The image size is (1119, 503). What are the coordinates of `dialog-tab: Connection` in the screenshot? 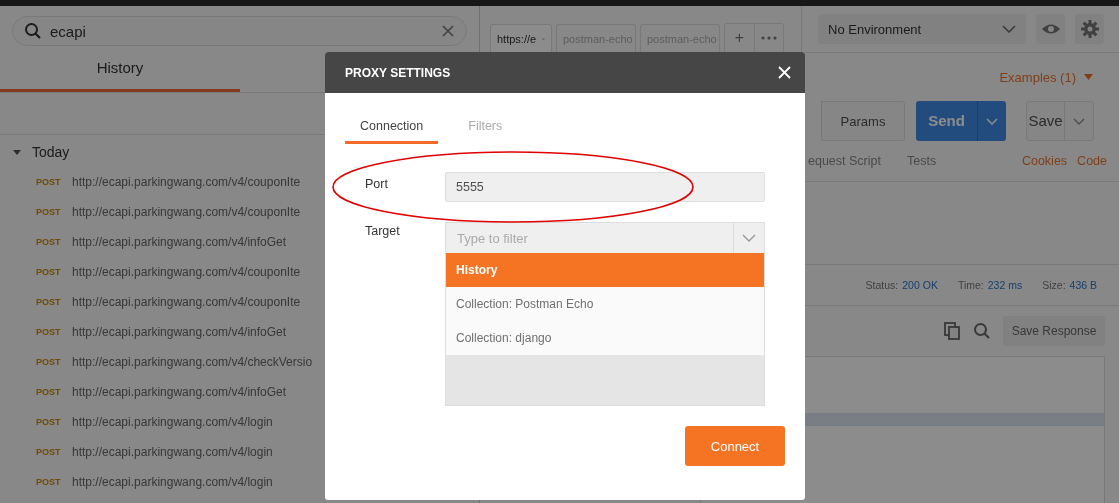 It's located at (392, 129).